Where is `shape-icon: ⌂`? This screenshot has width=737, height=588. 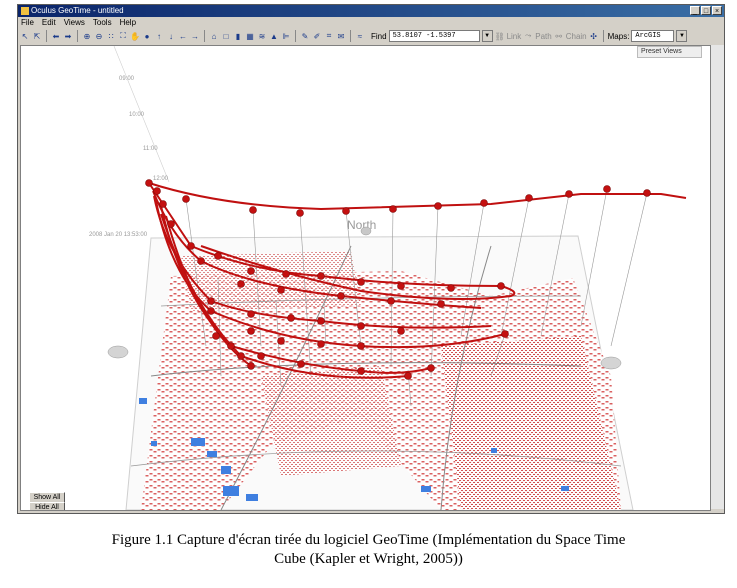 shape-icon: ⌂ is located at coordinates (214, 36).